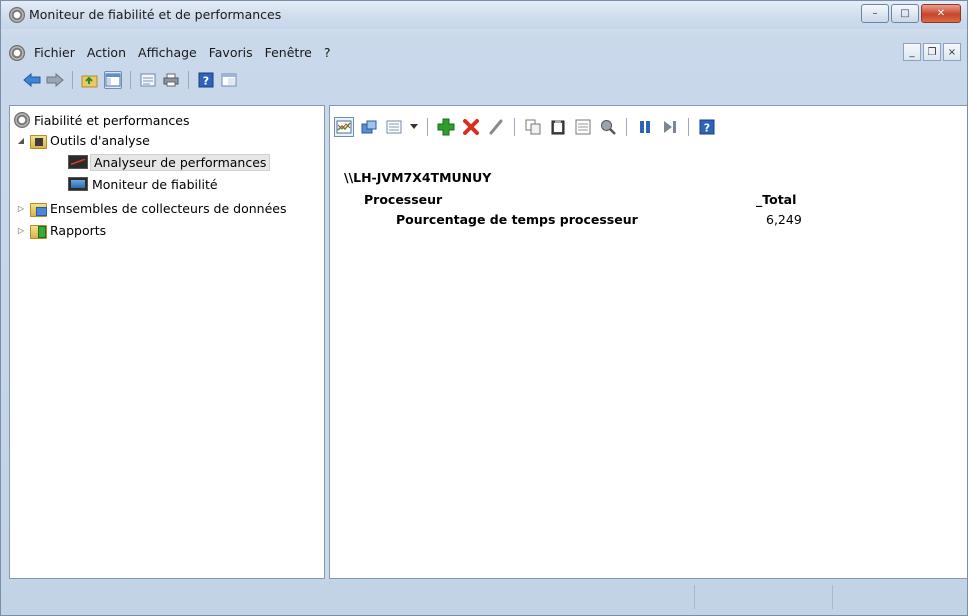  I want to click on highlight-icon, so click(496, 127).